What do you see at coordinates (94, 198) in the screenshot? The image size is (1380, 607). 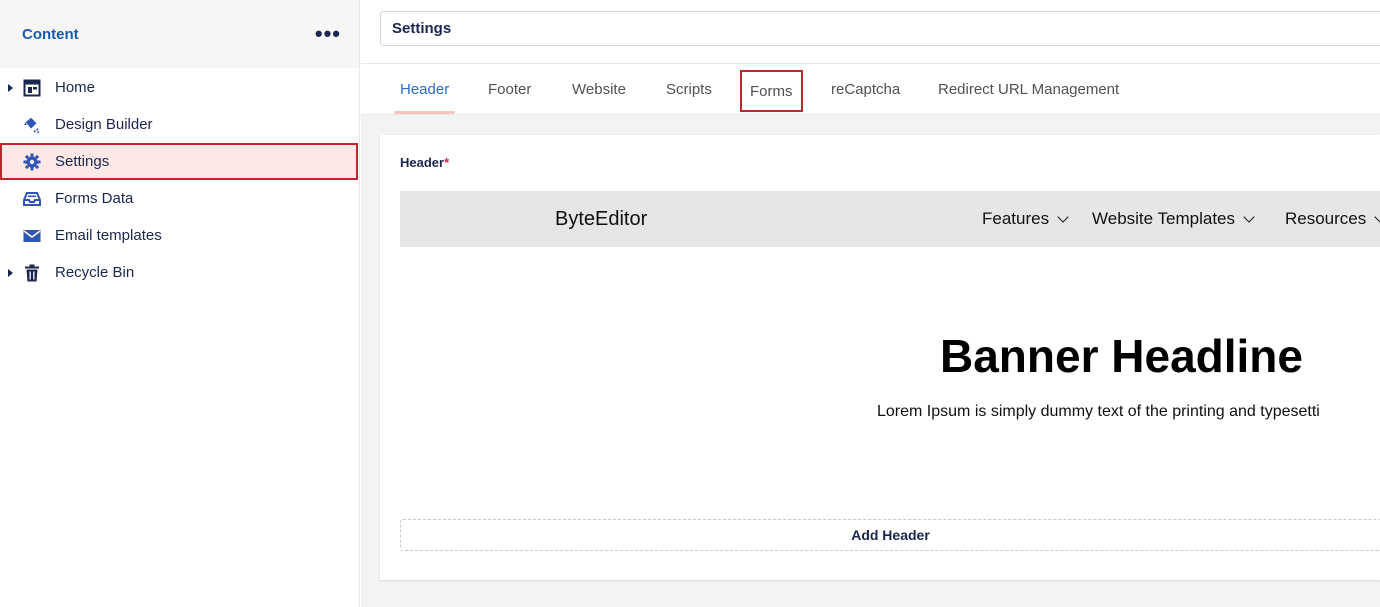 I see `tree-item-label: Forms Data` at bounding box center [94, 198].